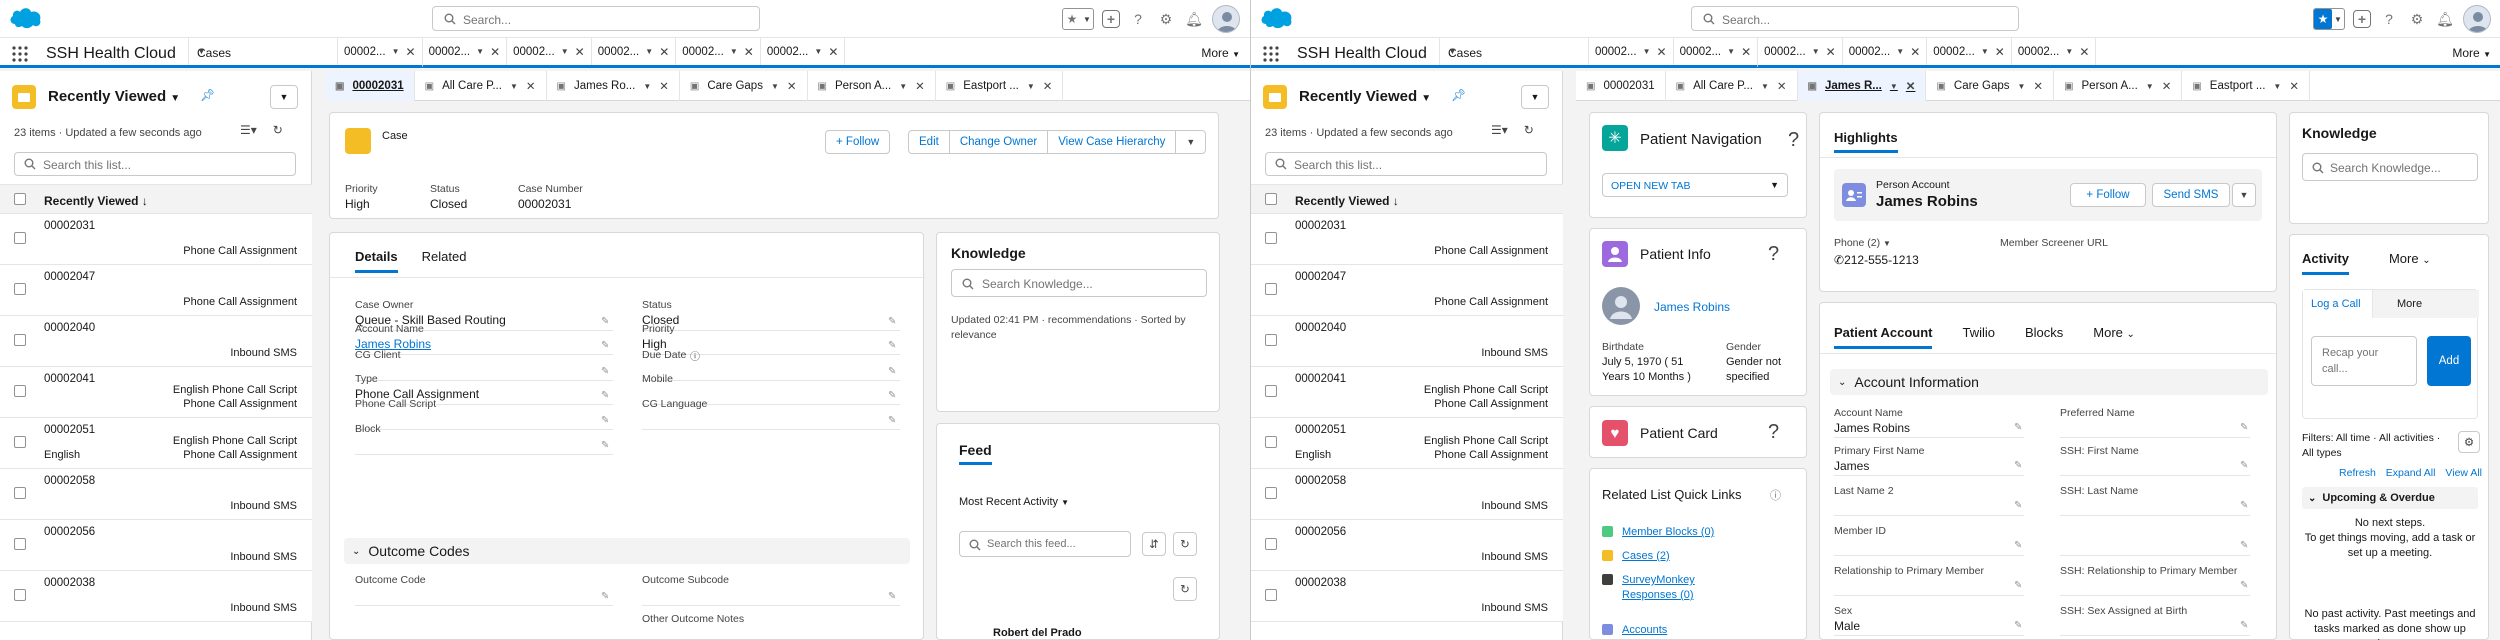 The image size is (2500, 640). Describe the element at coordinates (2410, 263) in the screenshot. I see `tab-more: More ⌄` at that location.